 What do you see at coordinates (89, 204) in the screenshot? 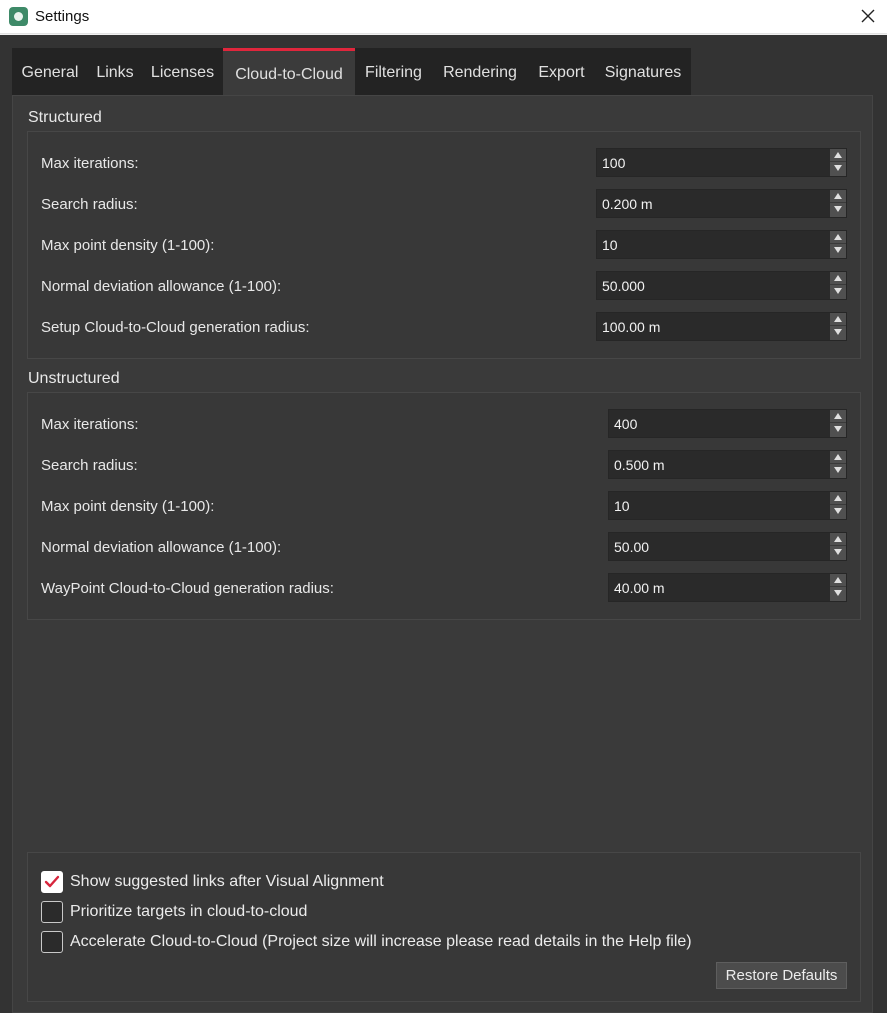
I see `structured-search-radius-label: Search radius:` at bounding box center [89, 204].